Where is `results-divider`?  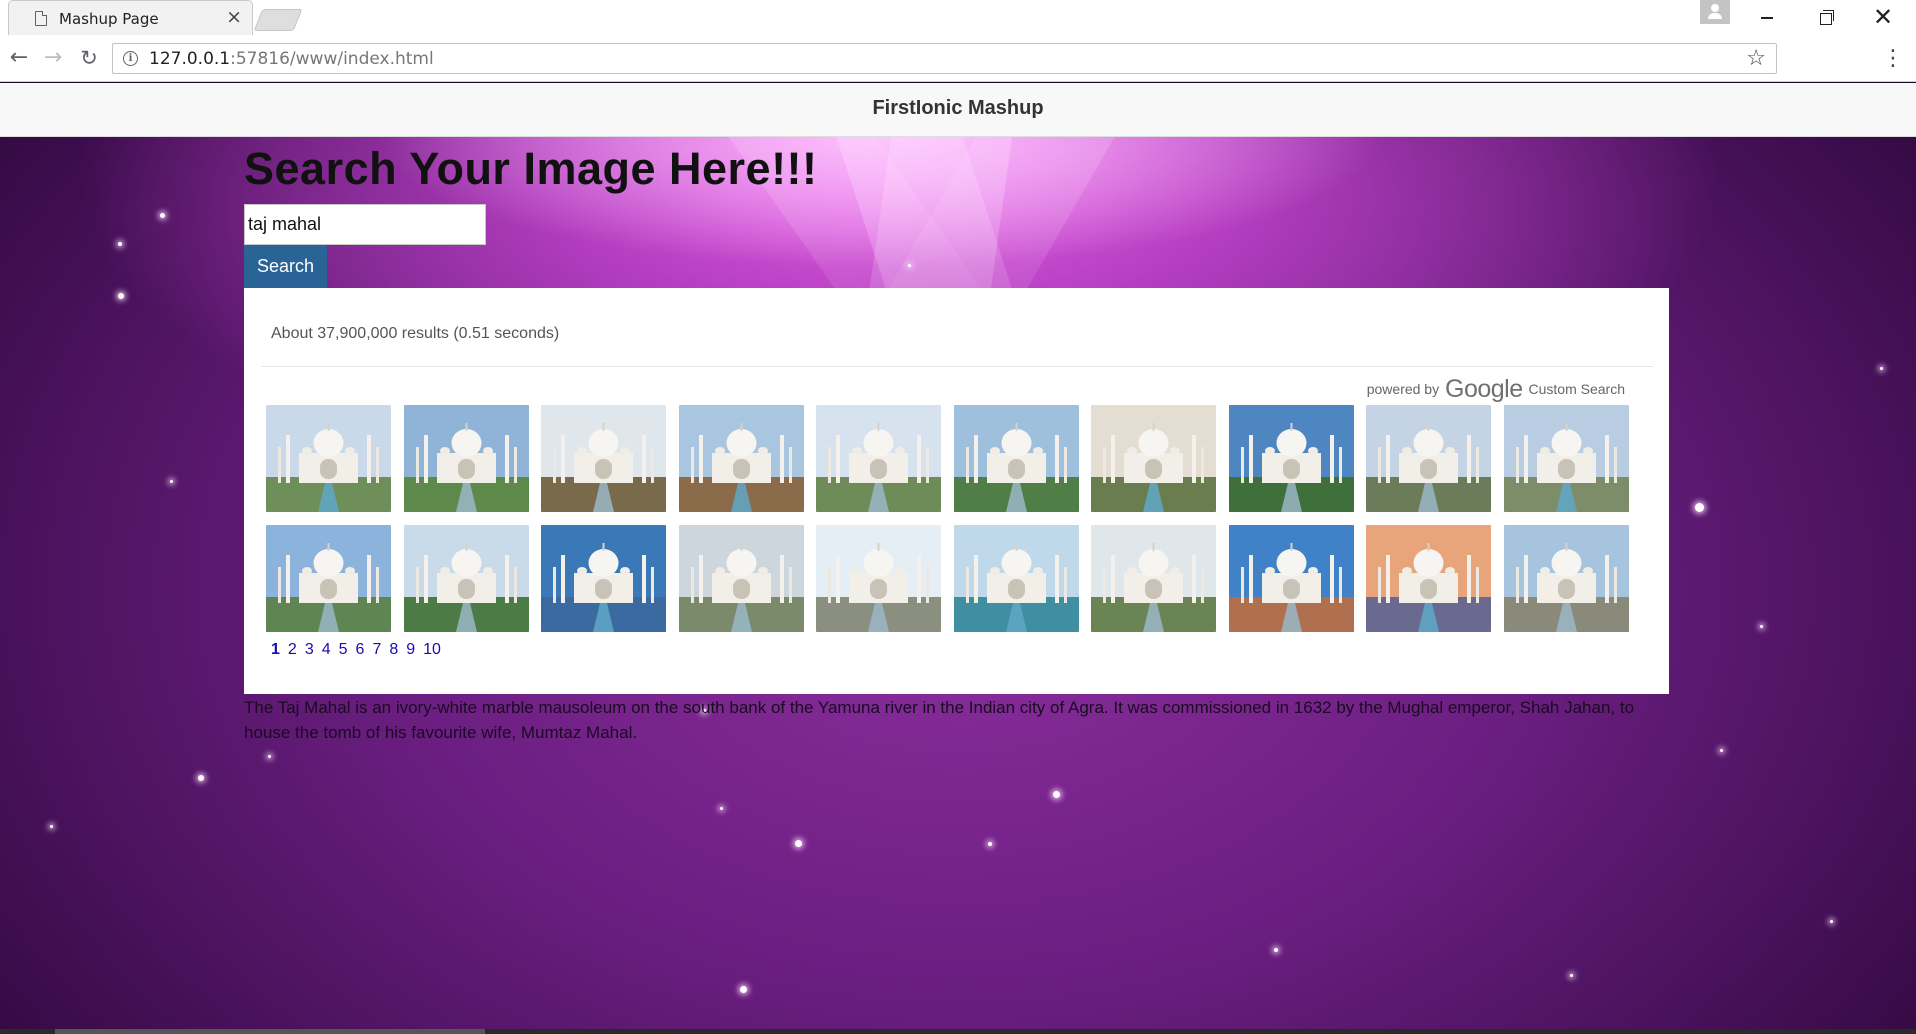 results-divider is located at coordinates (957, 366).